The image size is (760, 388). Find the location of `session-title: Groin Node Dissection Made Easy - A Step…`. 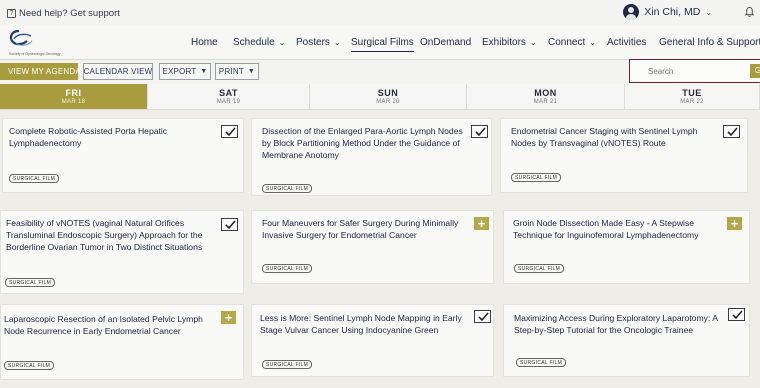

session-title: Groin Node Dissection Made Easy - A Step… is located at coordinates (606, 229).